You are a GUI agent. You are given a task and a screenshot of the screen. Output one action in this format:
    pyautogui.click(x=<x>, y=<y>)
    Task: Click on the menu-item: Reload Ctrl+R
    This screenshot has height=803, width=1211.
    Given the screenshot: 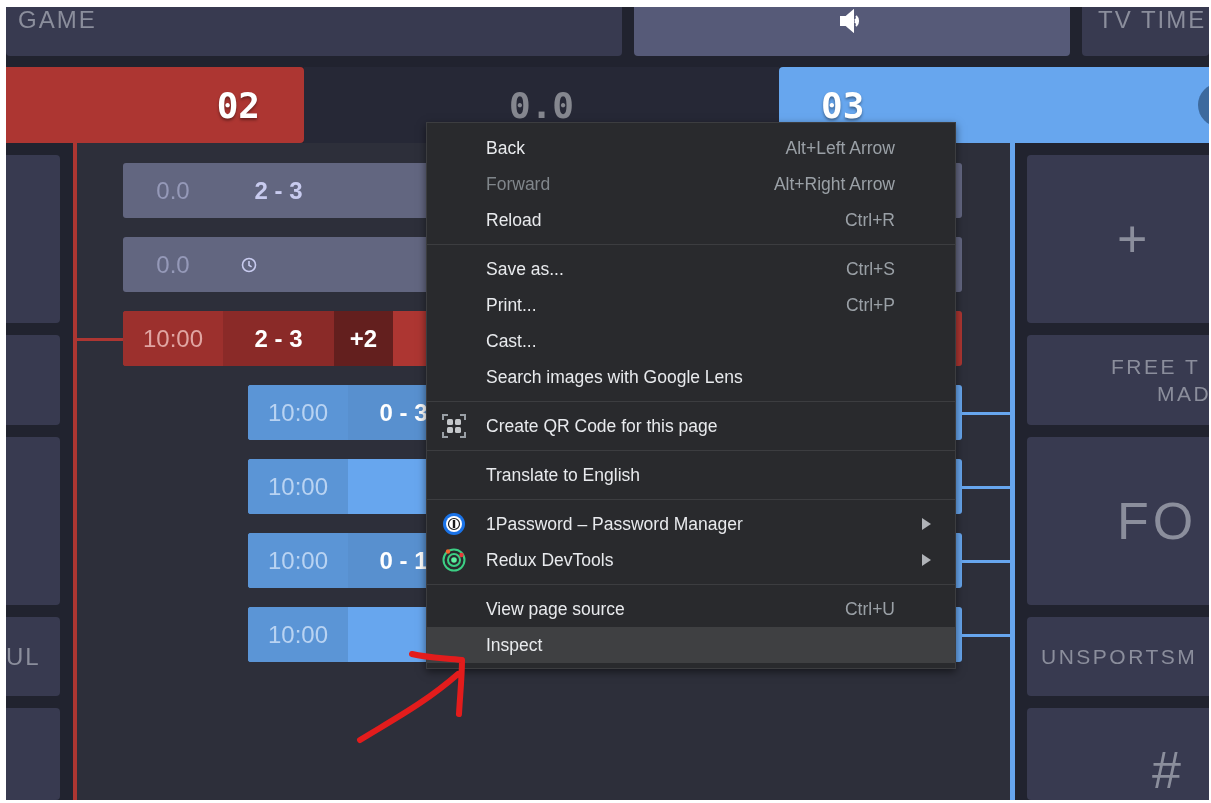 What is the action you would take?
    pyautogui.click(x=691, y=220)
    